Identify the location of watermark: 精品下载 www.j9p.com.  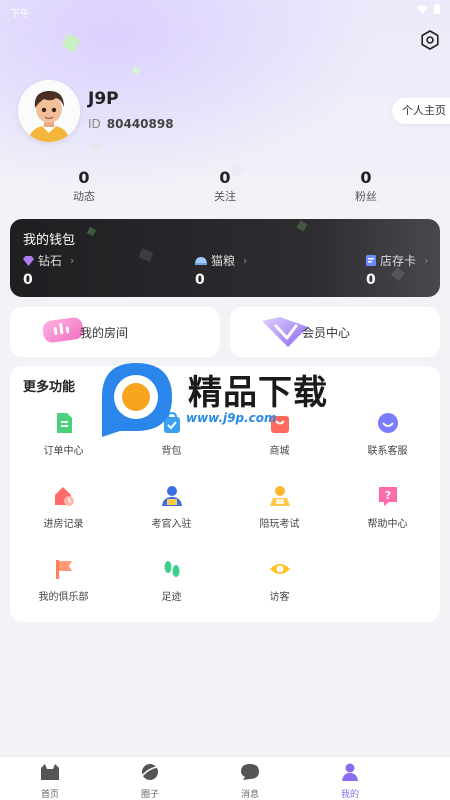
(228, 399).